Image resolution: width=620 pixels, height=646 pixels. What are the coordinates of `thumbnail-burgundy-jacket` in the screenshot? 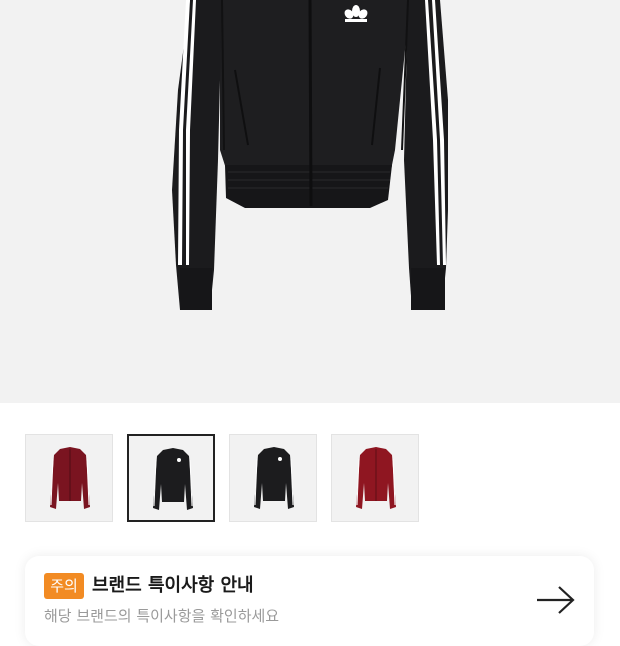 It's located at (69, 478).